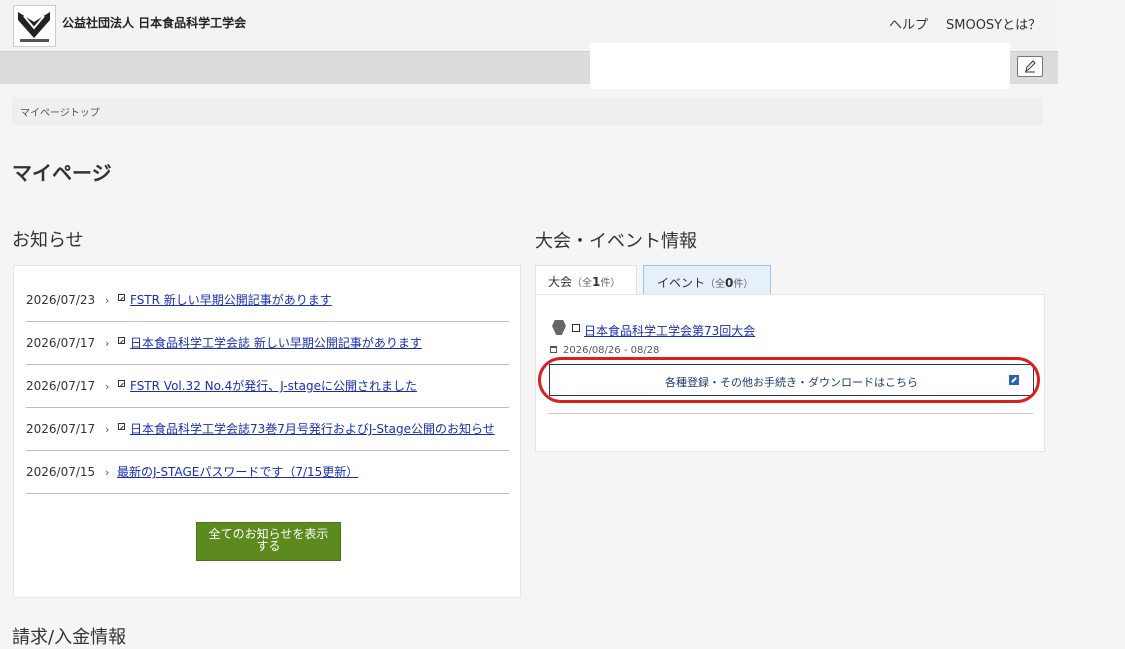 The width and height of the screenshot is (1125, 649). Describe the element at coordinates (790, 413) in the screenshot. I see `divider` at that location.